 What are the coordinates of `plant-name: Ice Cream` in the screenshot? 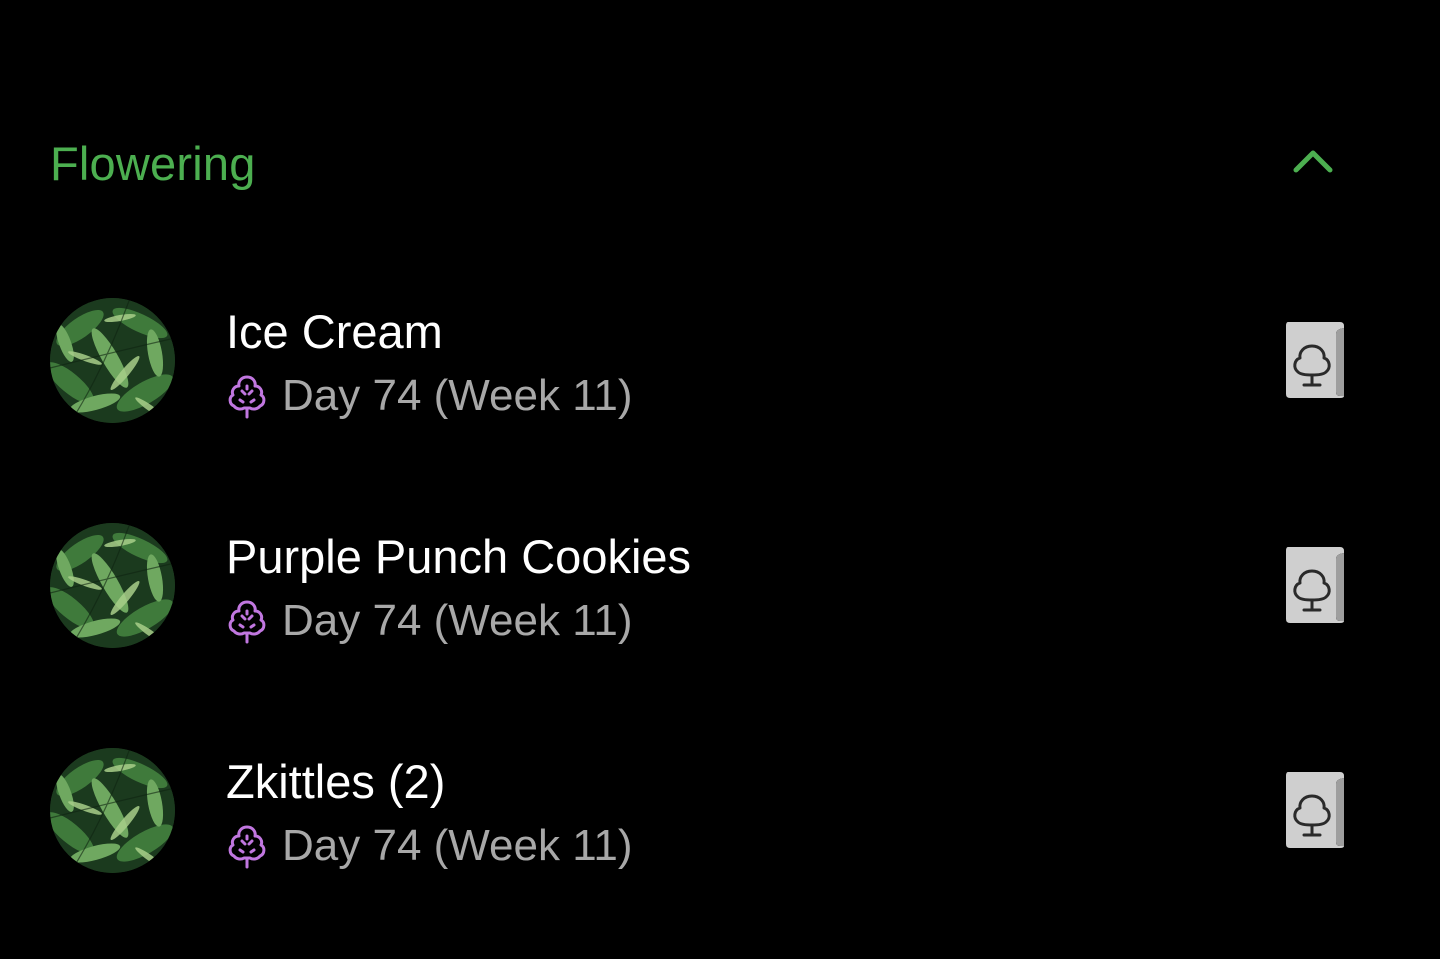 It's located at (334, 331).